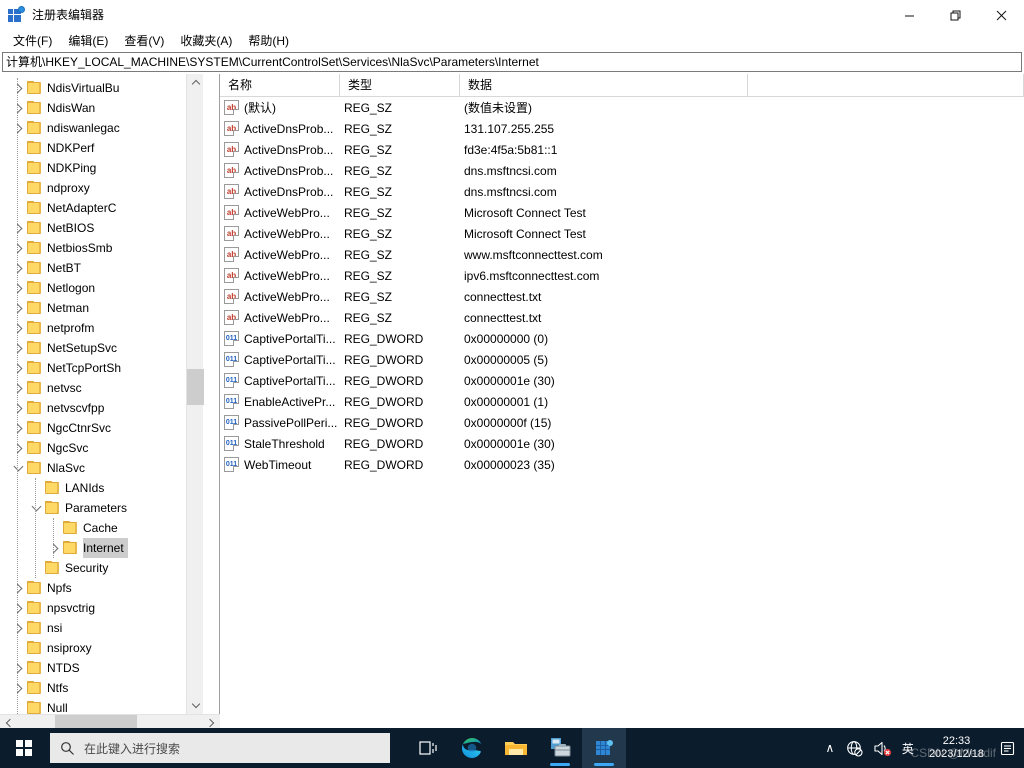 Image resolution: width=1024 pixels, height=768 pixels. I want to click on tree-node-lanids: LANIds, so click(101, 488).